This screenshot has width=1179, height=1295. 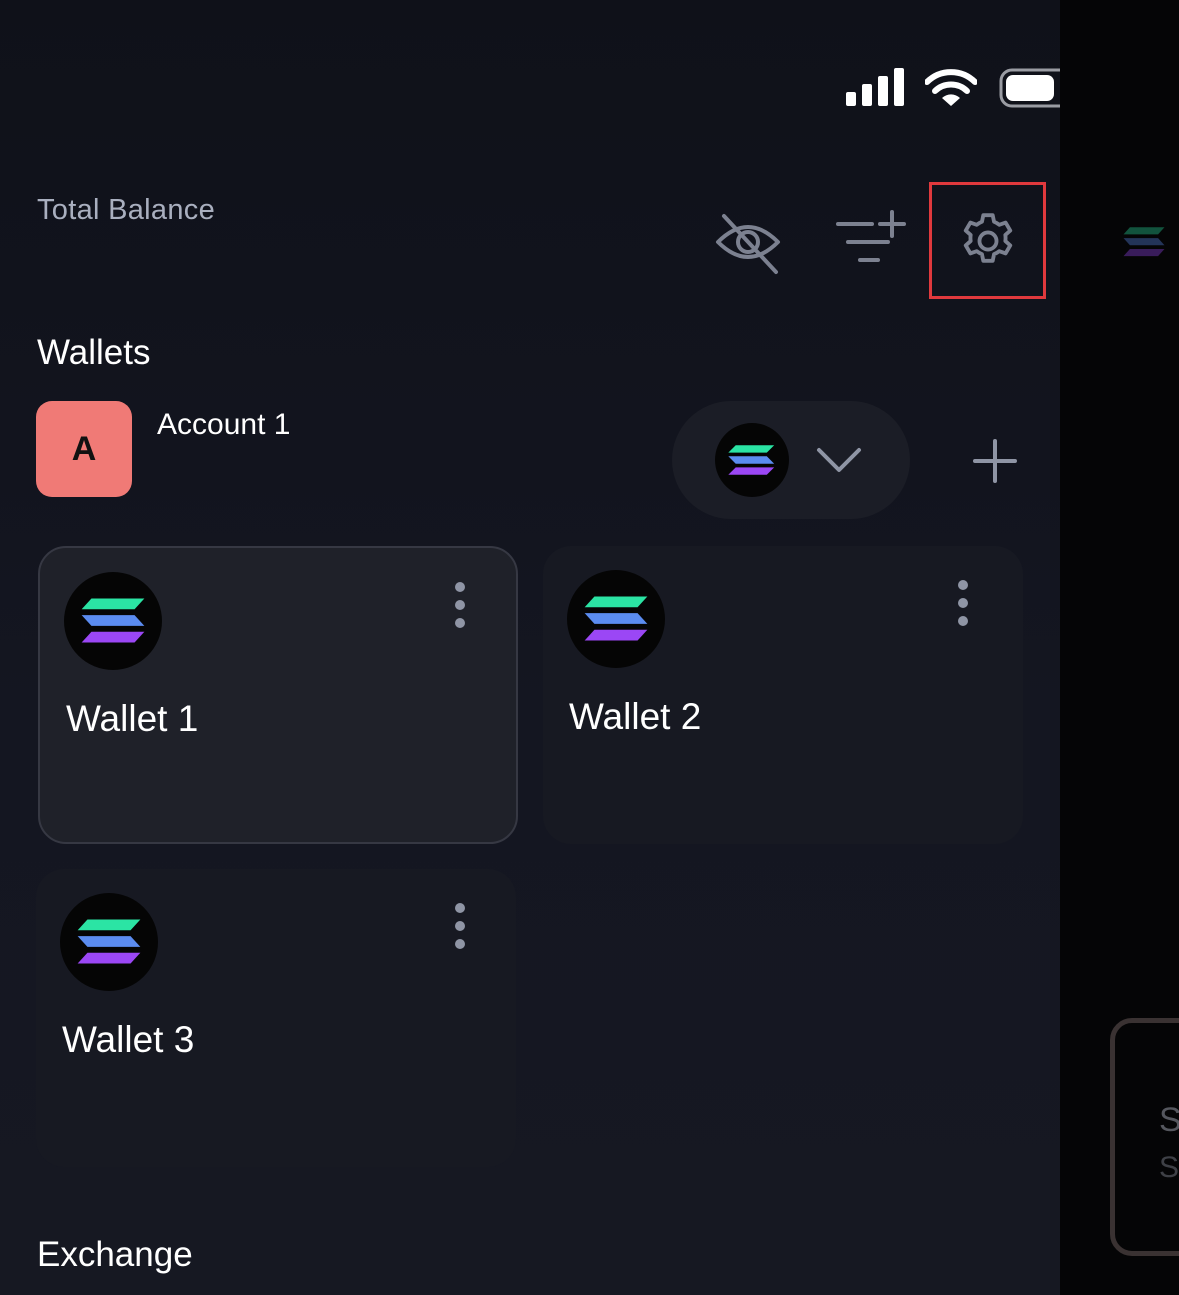 I want to click on settings-button, so click(x=987, y=240).